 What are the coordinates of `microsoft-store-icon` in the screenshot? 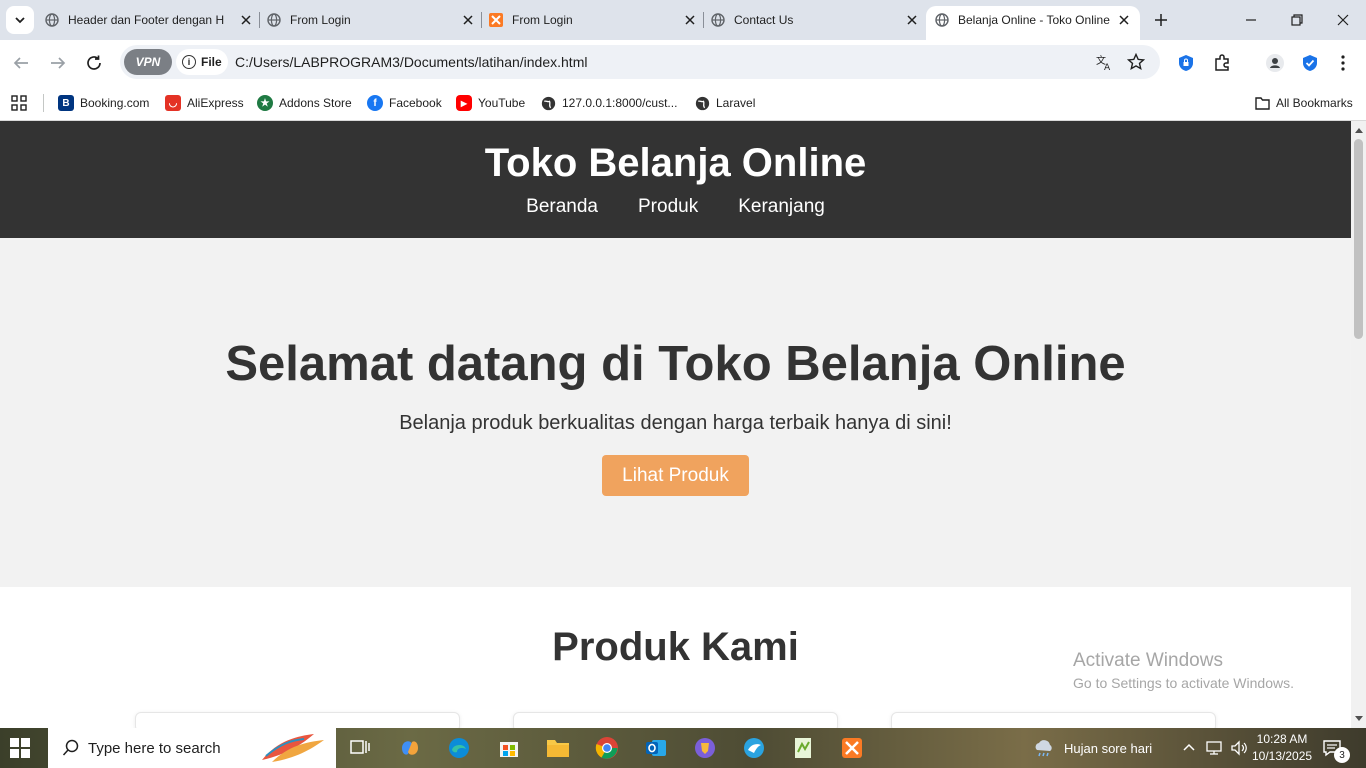 It's located at (509, 748).